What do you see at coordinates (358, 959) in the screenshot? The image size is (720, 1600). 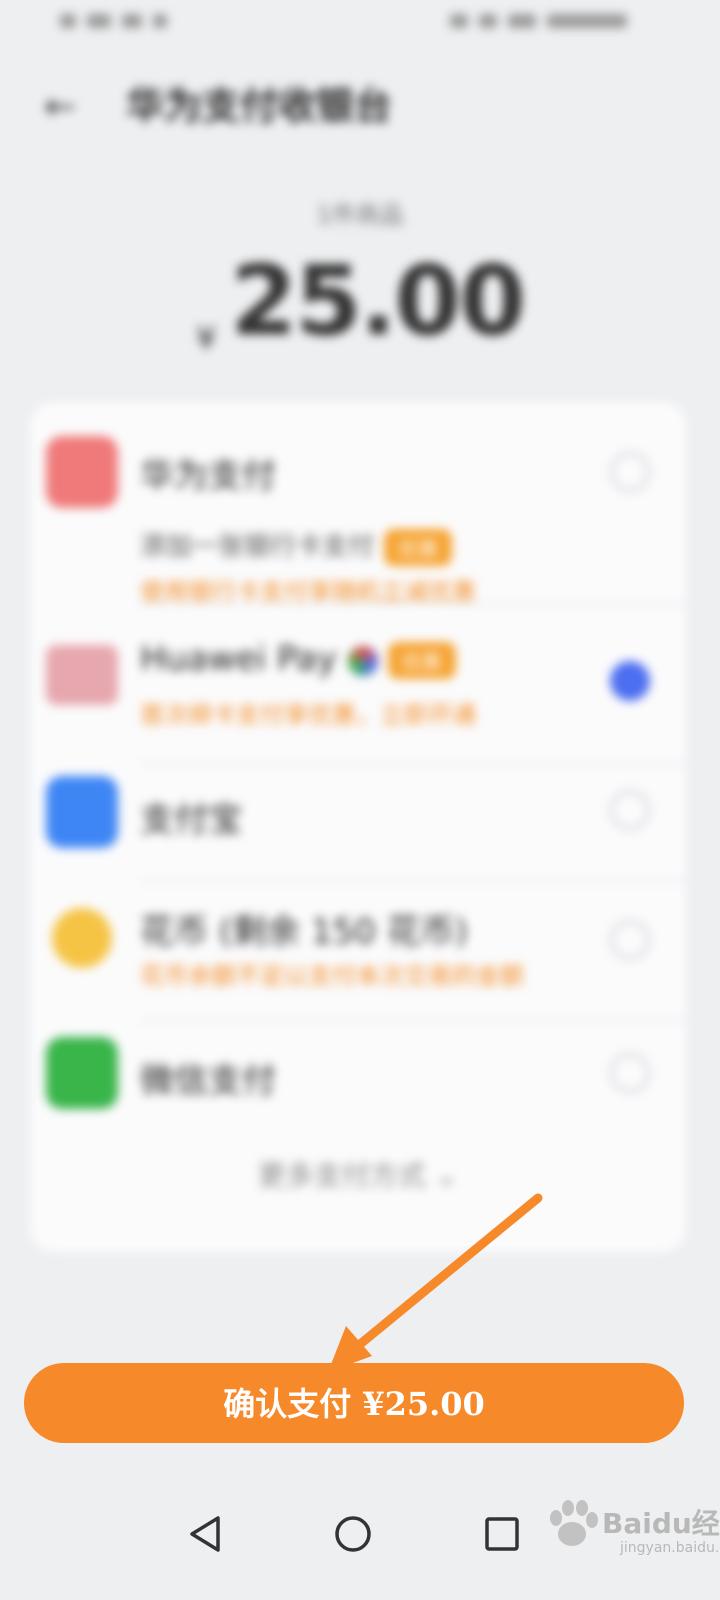 I see `payment-method-huabi: 花币 (剩余 150 花币) 花币余额不足以支付本次交易的金额` at bounding box center [358, 959].